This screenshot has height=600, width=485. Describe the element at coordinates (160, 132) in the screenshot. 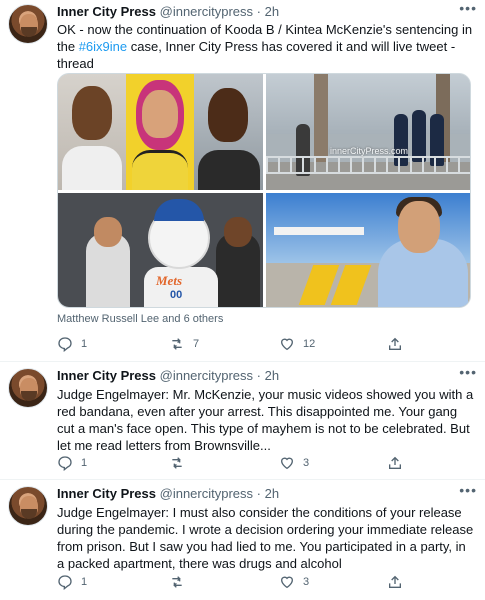

I see `media-photo-mugshots` at that location.